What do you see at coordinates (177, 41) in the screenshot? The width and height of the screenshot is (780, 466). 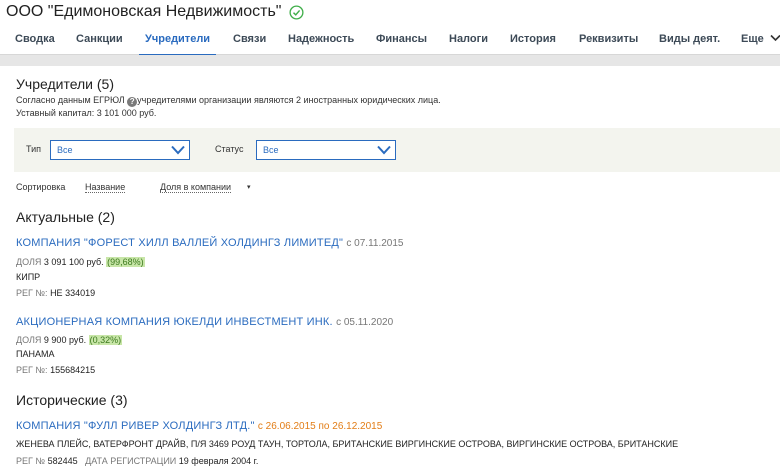 I see `tab-founders: Учредители` at bounding box center [177, 41].